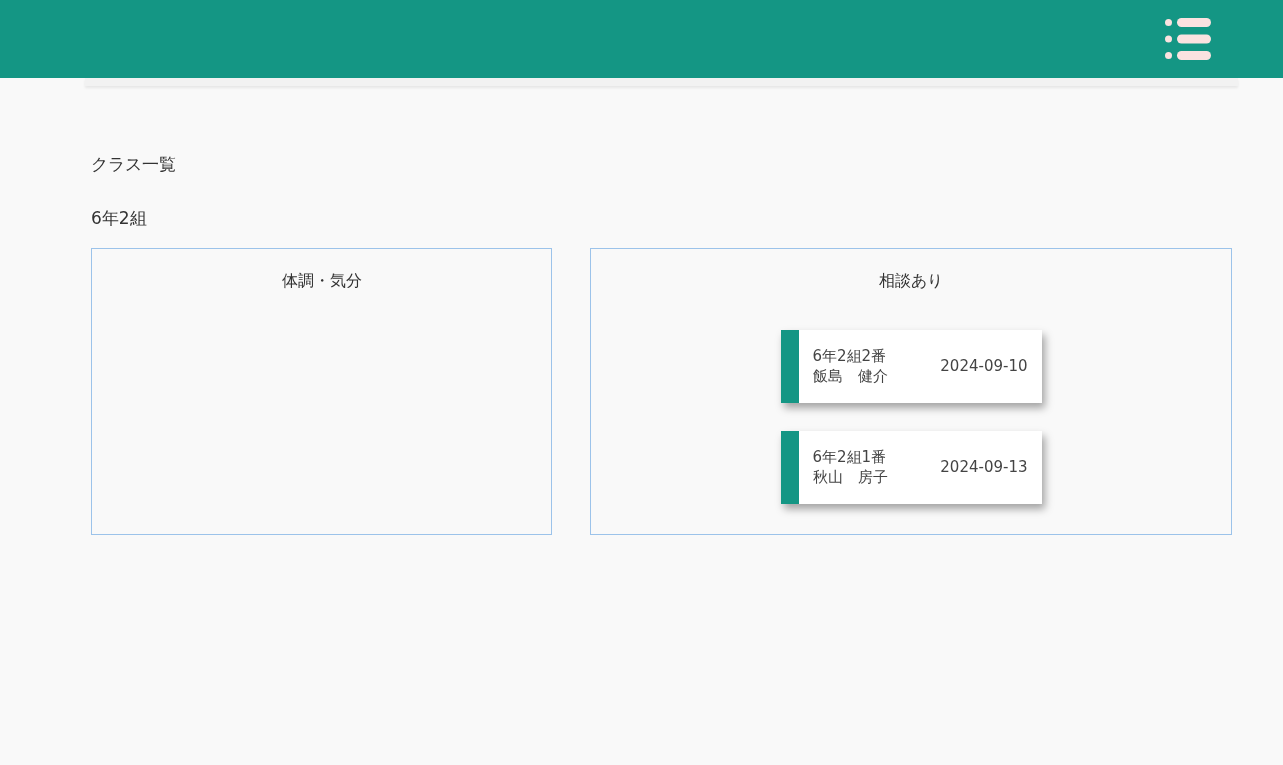 The width and height of the screenshot is (1283, 765). I want to click on consultation-card: 6年2組1番 秋山 房子 2024-09-13, so click(911, 467).